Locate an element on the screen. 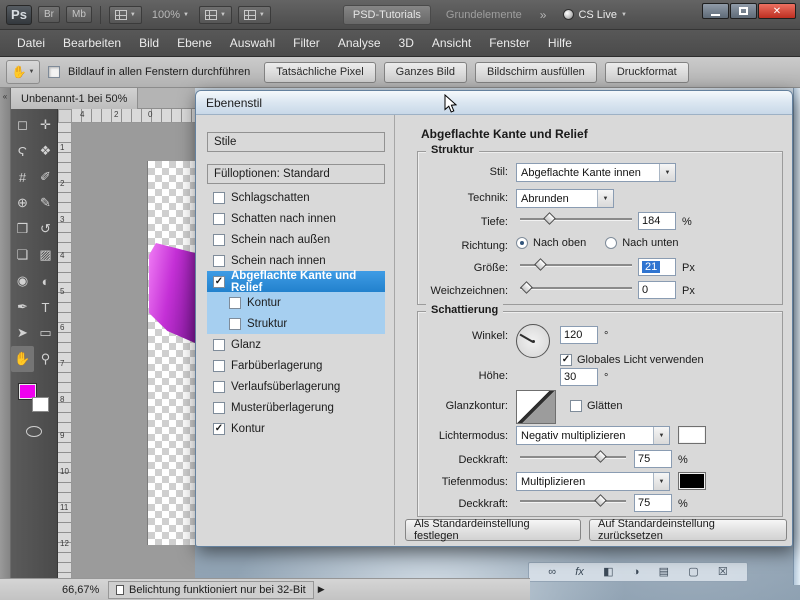 The image size is (800, 600). minimize-button is located at coordinates (715, 11).